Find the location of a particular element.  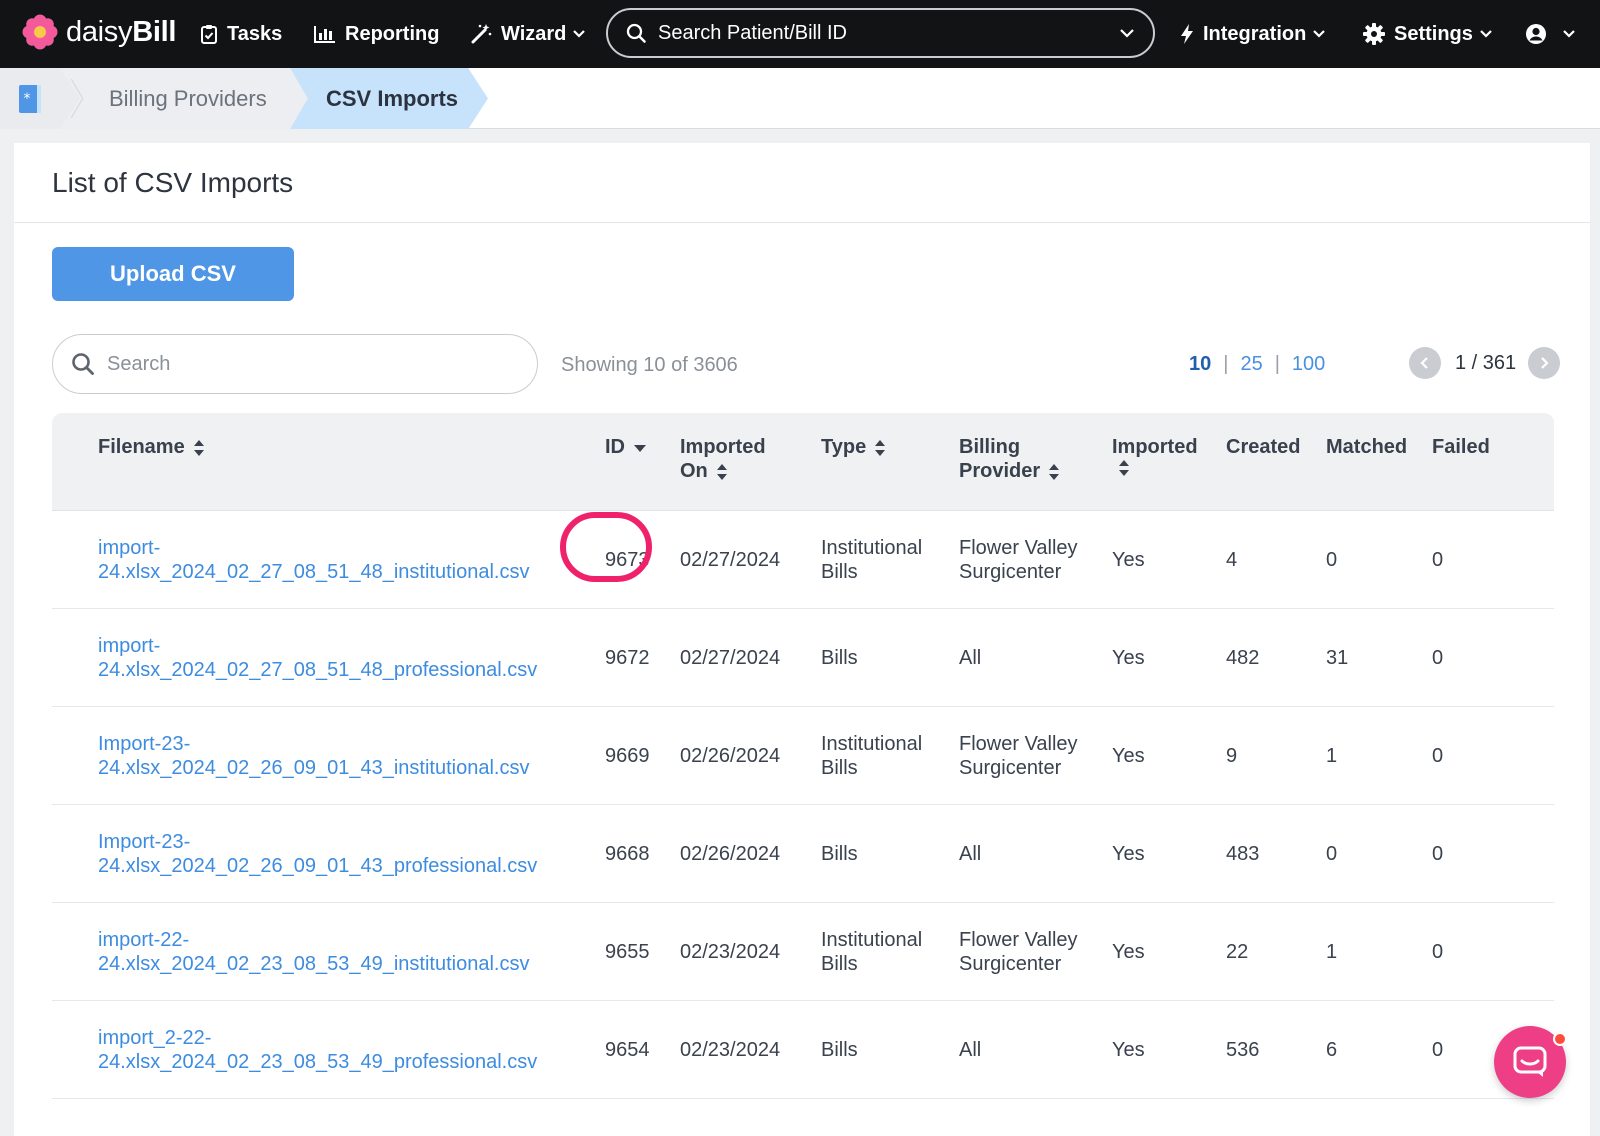

id-cell: 9668 is located at coordinates (627, 854).